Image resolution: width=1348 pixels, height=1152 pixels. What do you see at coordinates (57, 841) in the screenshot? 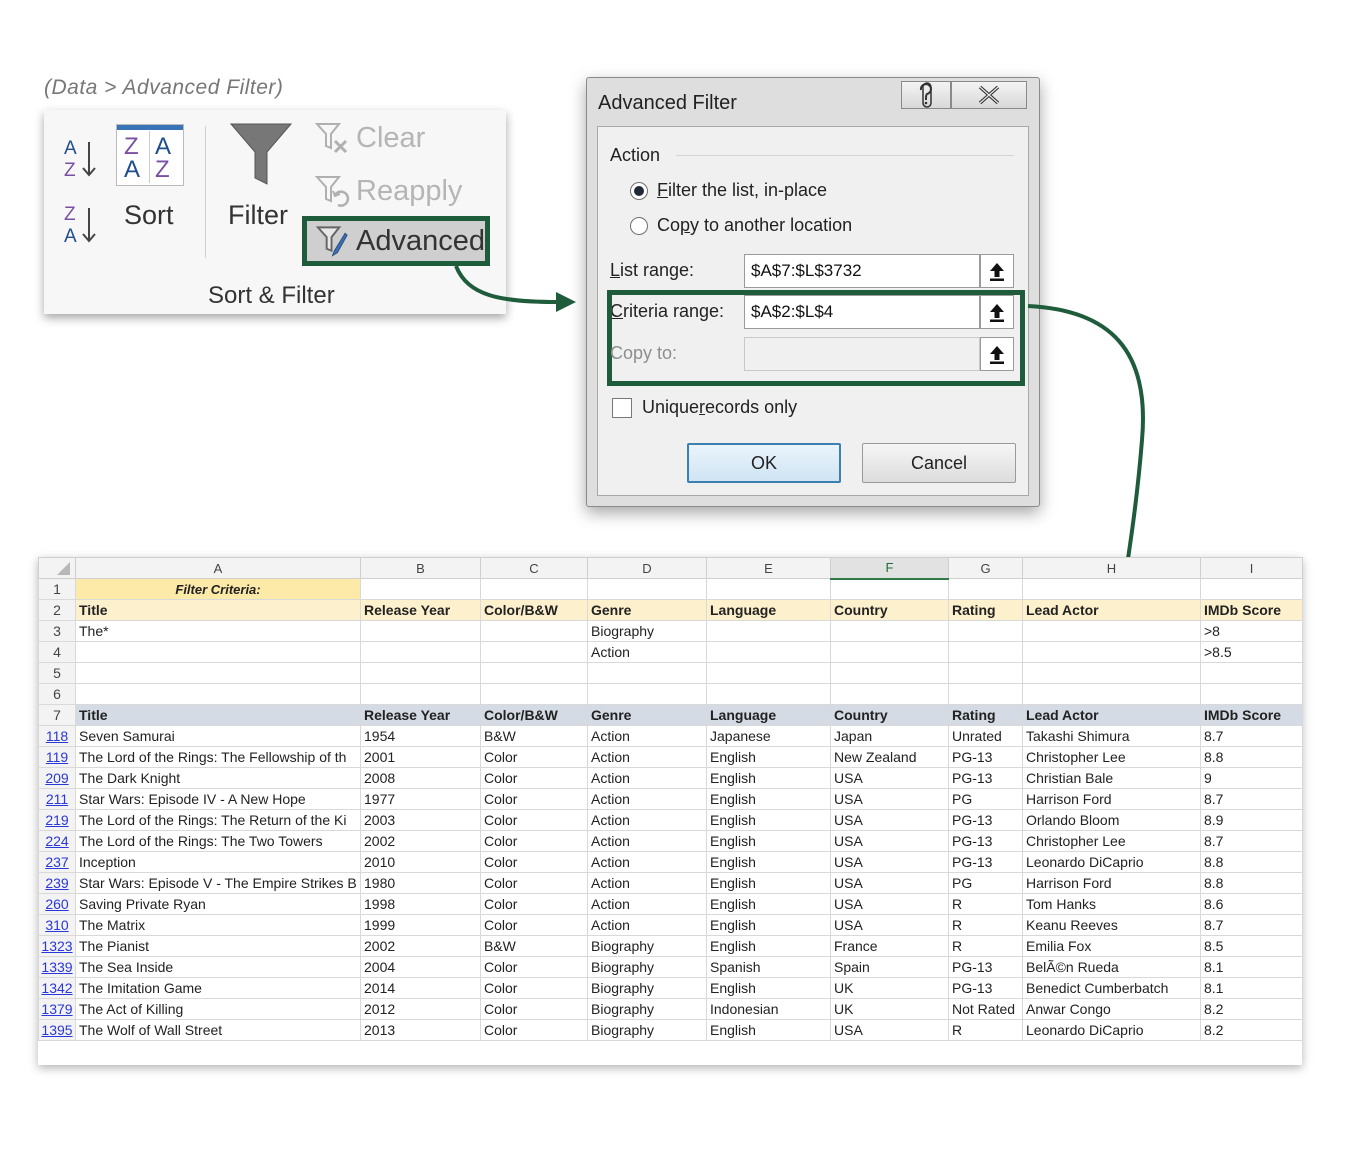
I see `row-number: 224` at bounding box center [57, 841].